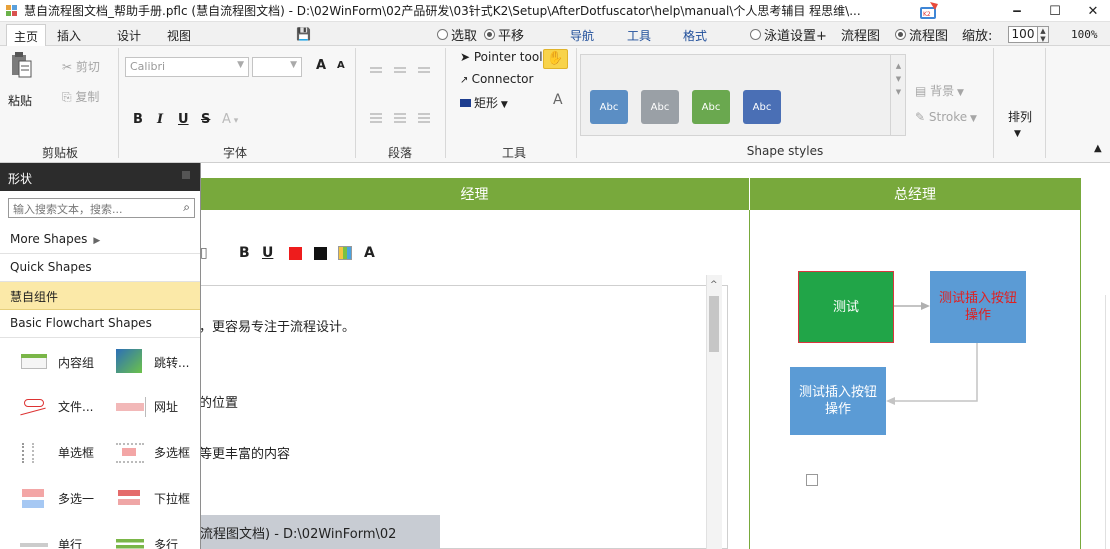 This screenshot has width=1110, height=549. Describe the element at coordinates (465, 103) in the screenshot. I see `rectangle-icon` at that location.